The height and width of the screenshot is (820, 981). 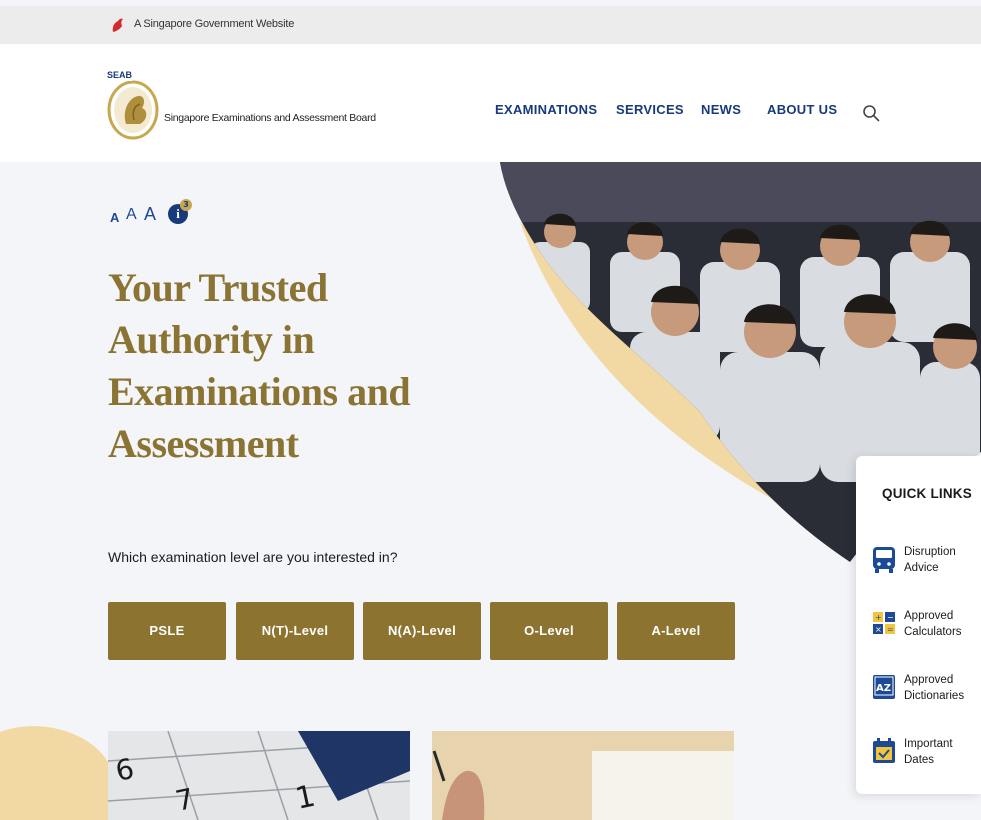 I want to click on svg-text: AZ, so click(x=883, y=688).